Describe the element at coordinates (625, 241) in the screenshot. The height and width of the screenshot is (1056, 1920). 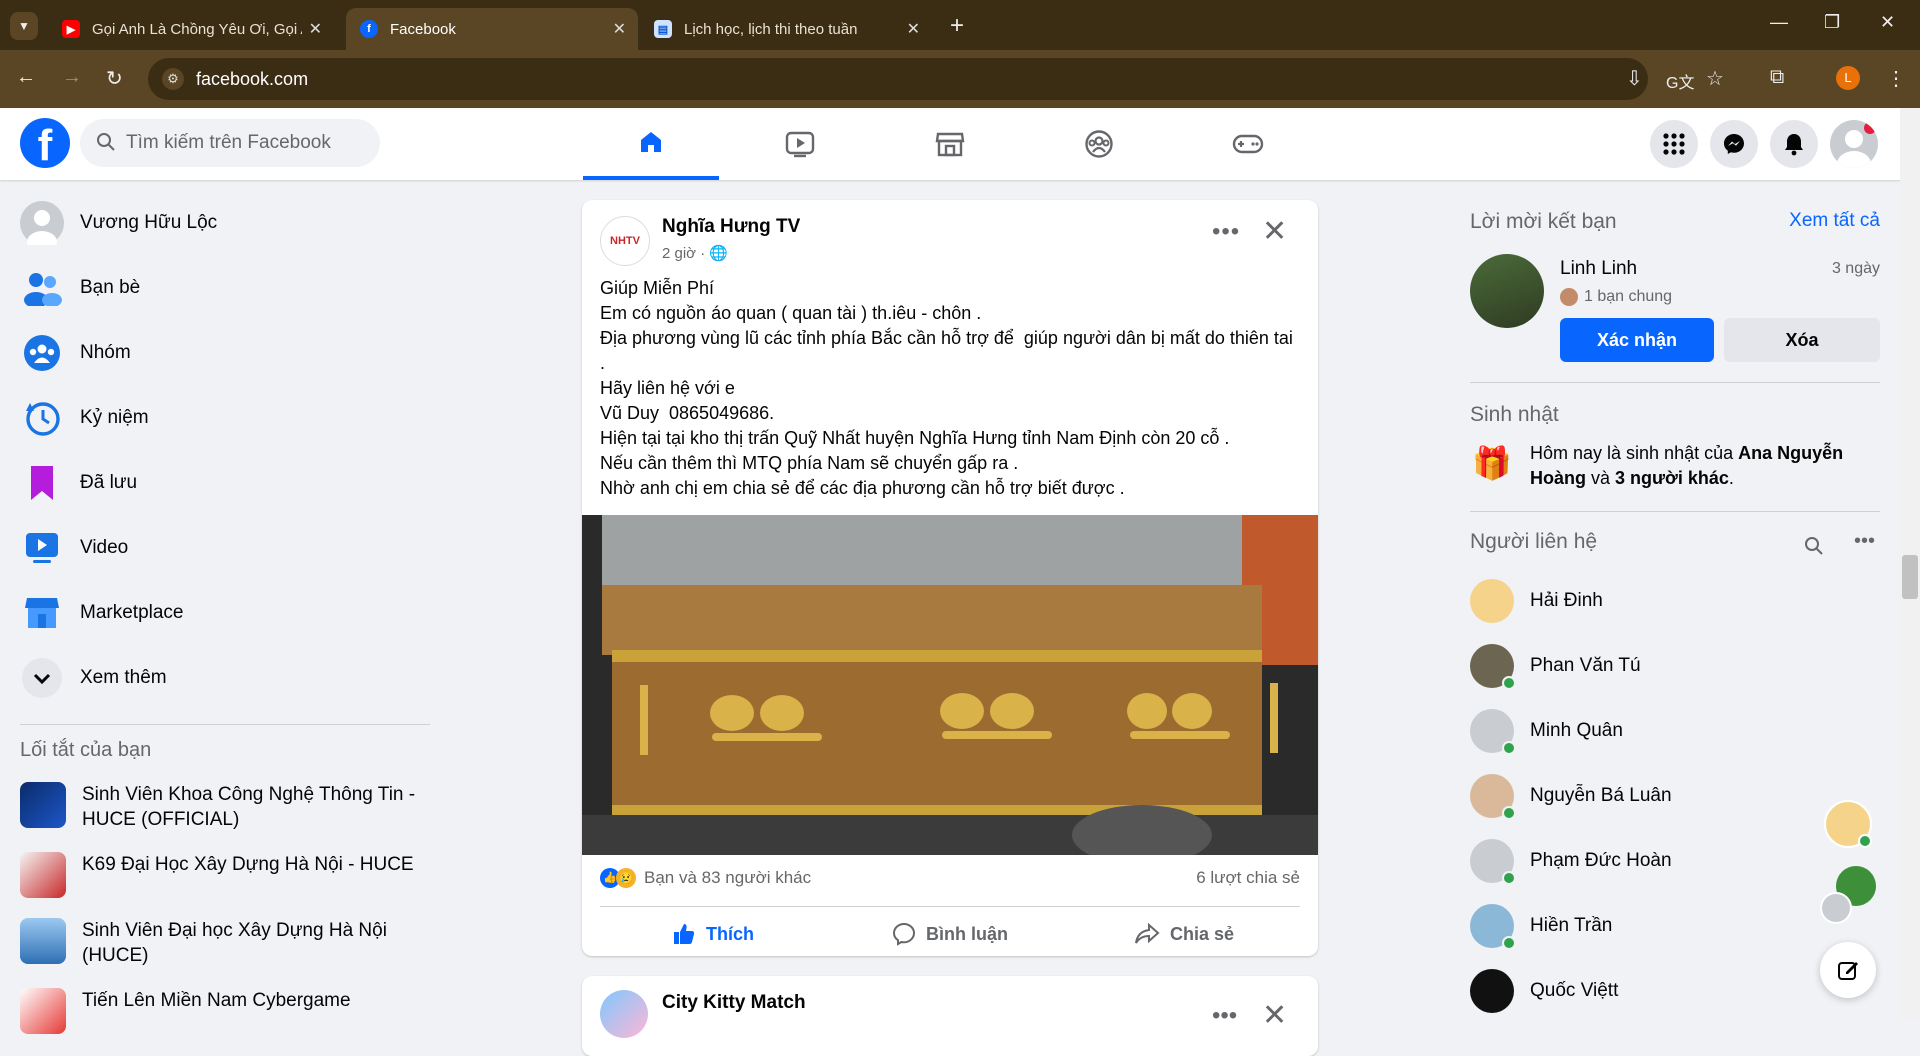
I see `post-avatar: NHTV` at that location.